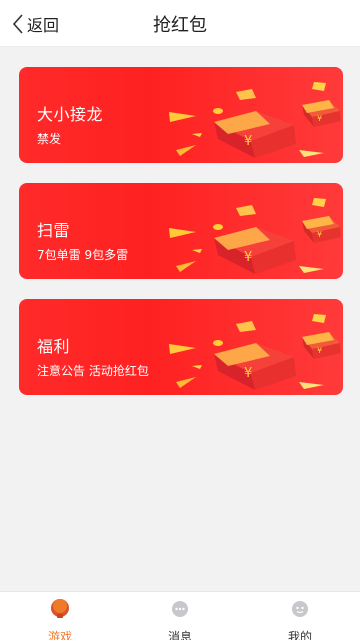  I want to click on game-card-fuli: 福利 注意公告 活动抢红包 ¥ ¥, so click(181, 347).